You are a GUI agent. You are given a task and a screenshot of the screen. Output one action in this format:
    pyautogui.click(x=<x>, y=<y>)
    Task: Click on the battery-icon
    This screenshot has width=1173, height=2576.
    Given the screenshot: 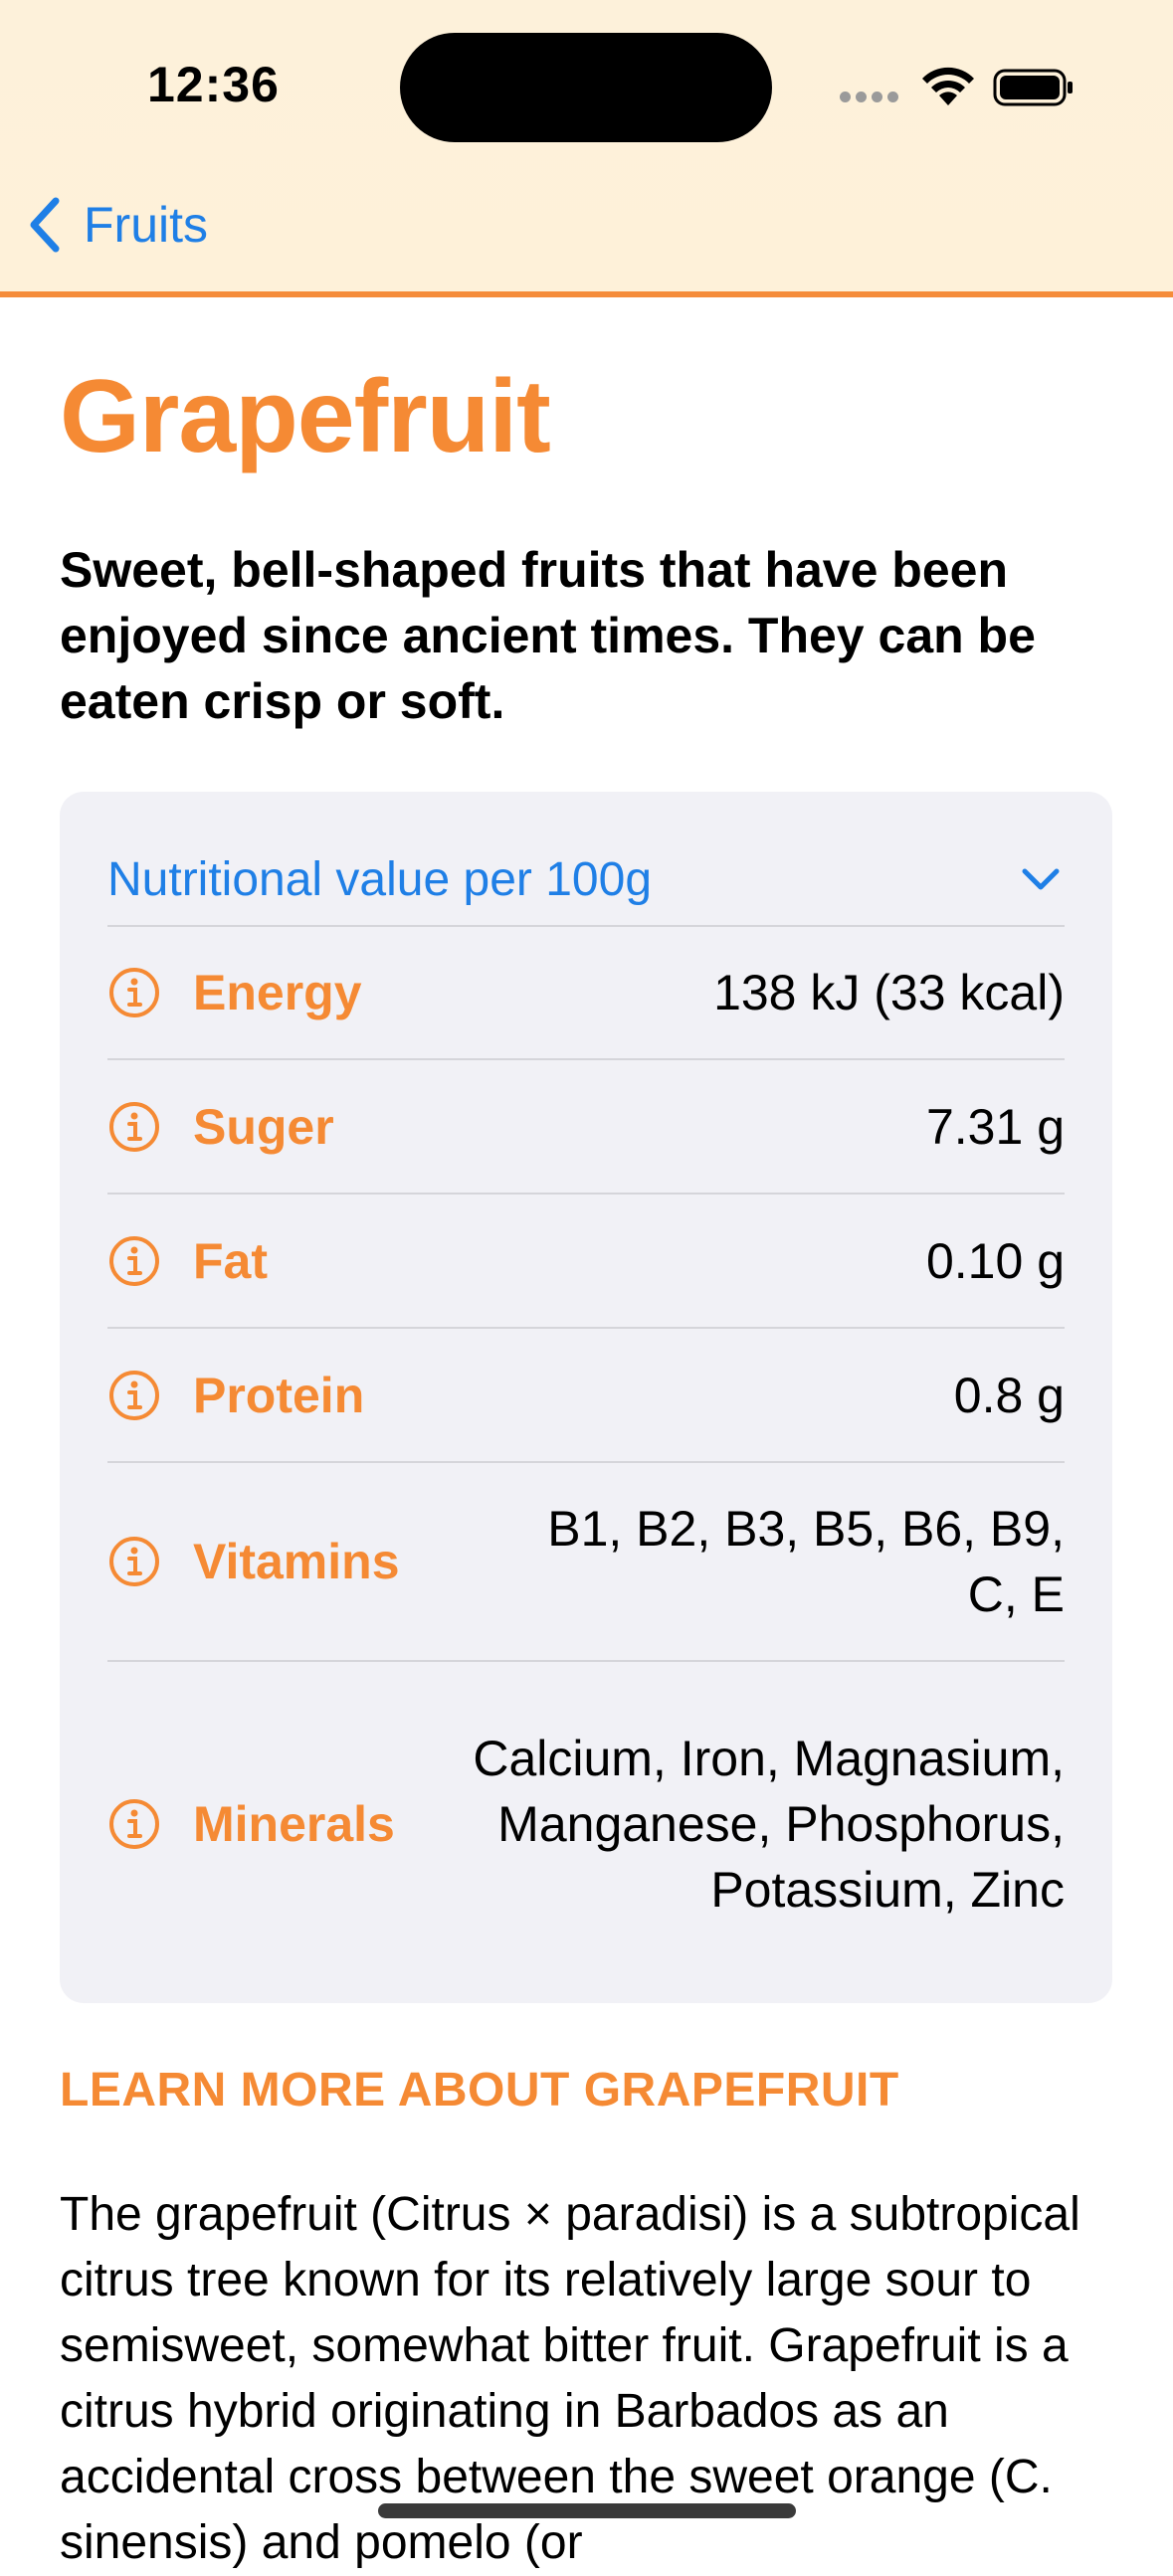 What is the action you would take?
    pyautogui.click(x=1033, y=87)
    